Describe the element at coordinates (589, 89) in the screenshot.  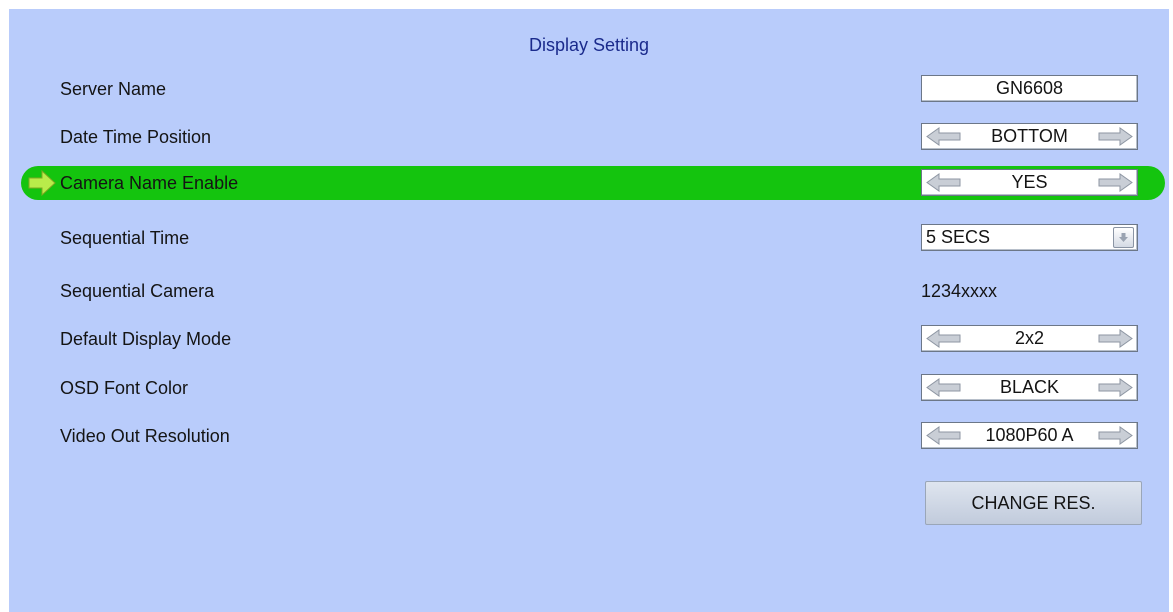
I see `setting-row-server-name: Server Name GN6608` at that location.